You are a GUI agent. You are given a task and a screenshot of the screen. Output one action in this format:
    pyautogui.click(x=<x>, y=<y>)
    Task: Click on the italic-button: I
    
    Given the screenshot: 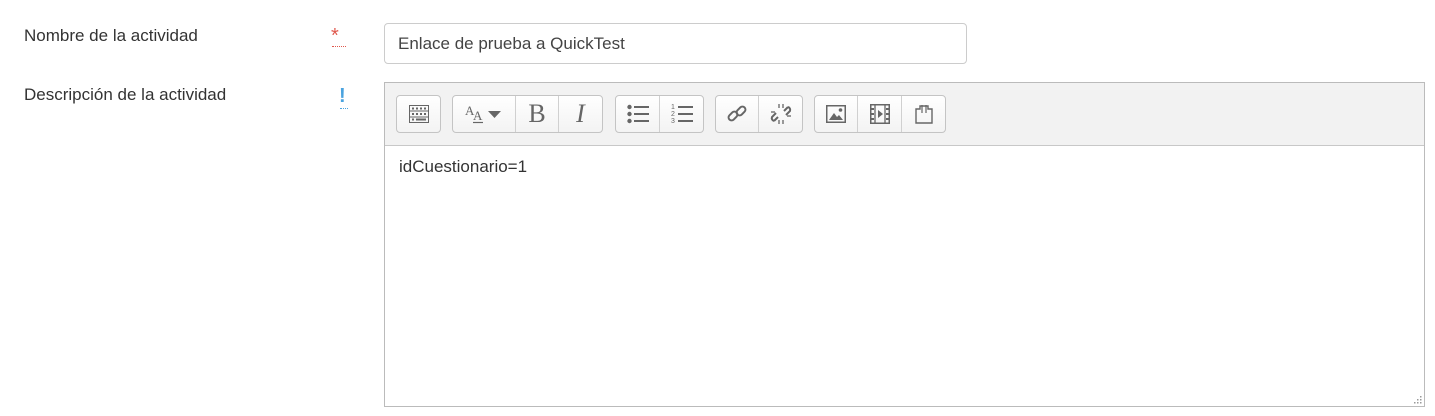 What is the action you would take?
    pyautogui.click(x=580, y=114)
    